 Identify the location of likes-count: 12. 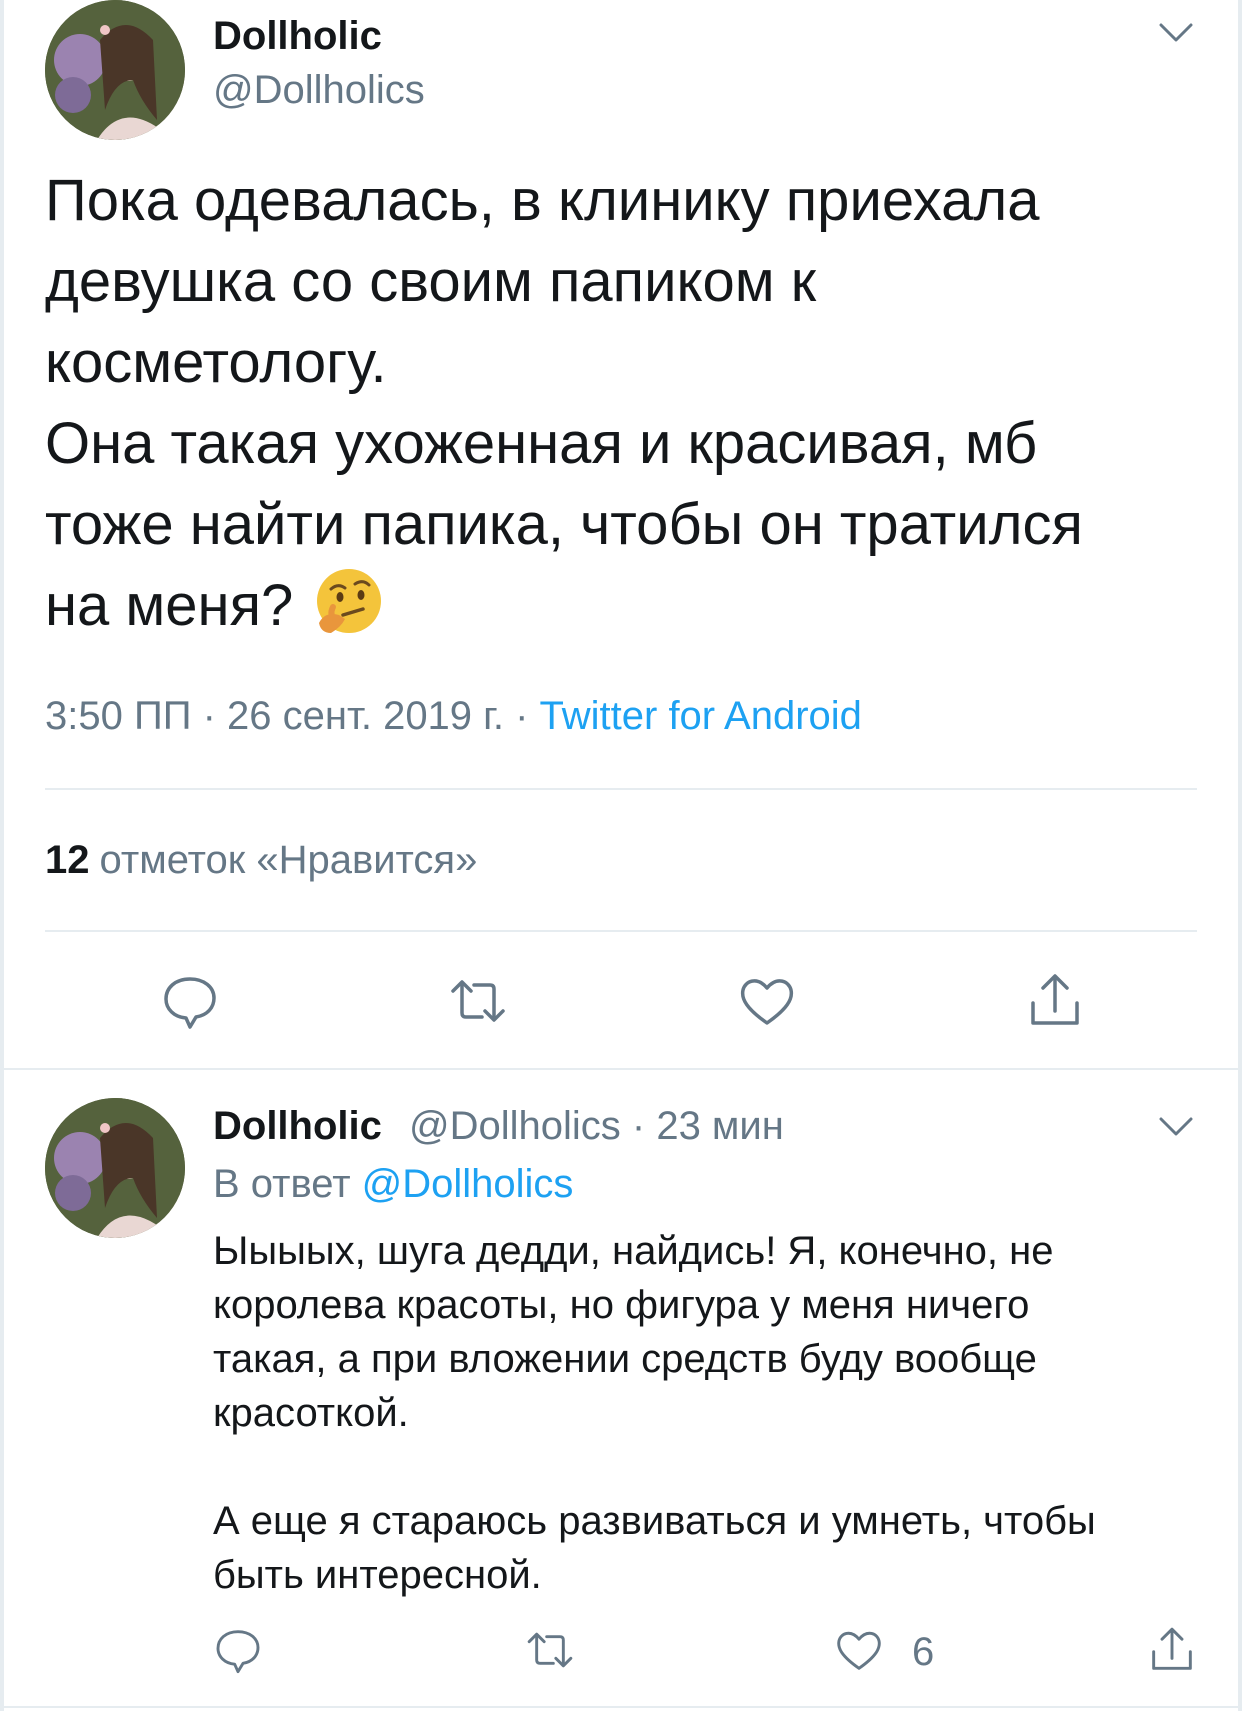
(67, 860).